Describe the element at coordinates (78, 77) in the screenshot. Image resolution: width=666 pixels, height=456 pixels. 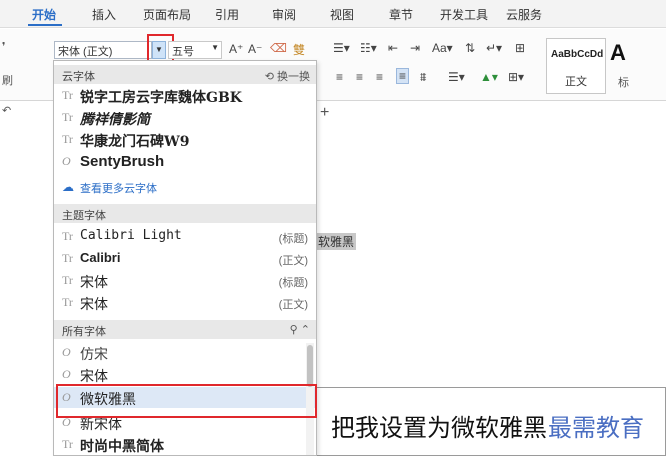
I see `cloud-fonts-title: 云字体` at that location.